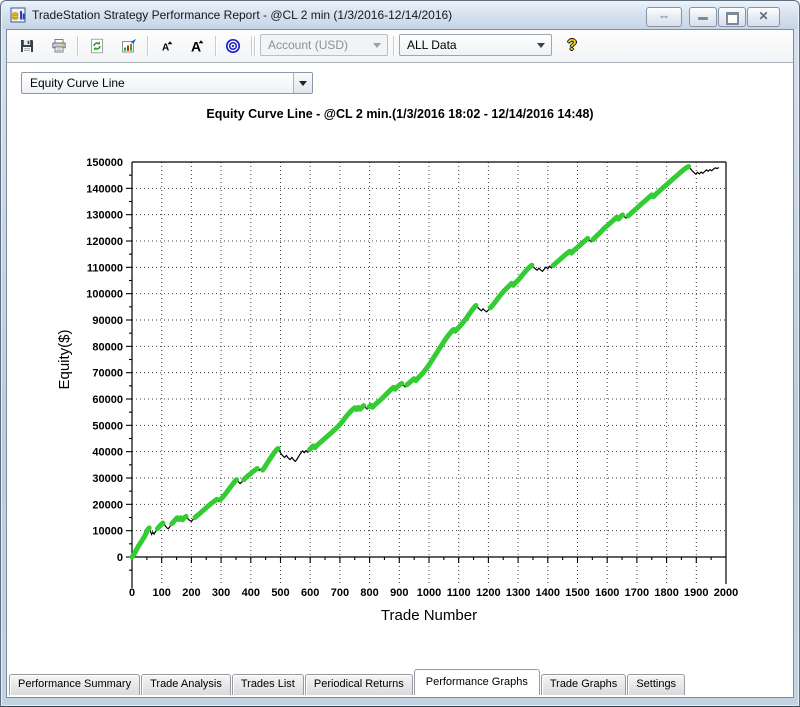 The width and height of the screenshot is (800, 707). I want to click on svg-text: 1400, so click(548, 593).